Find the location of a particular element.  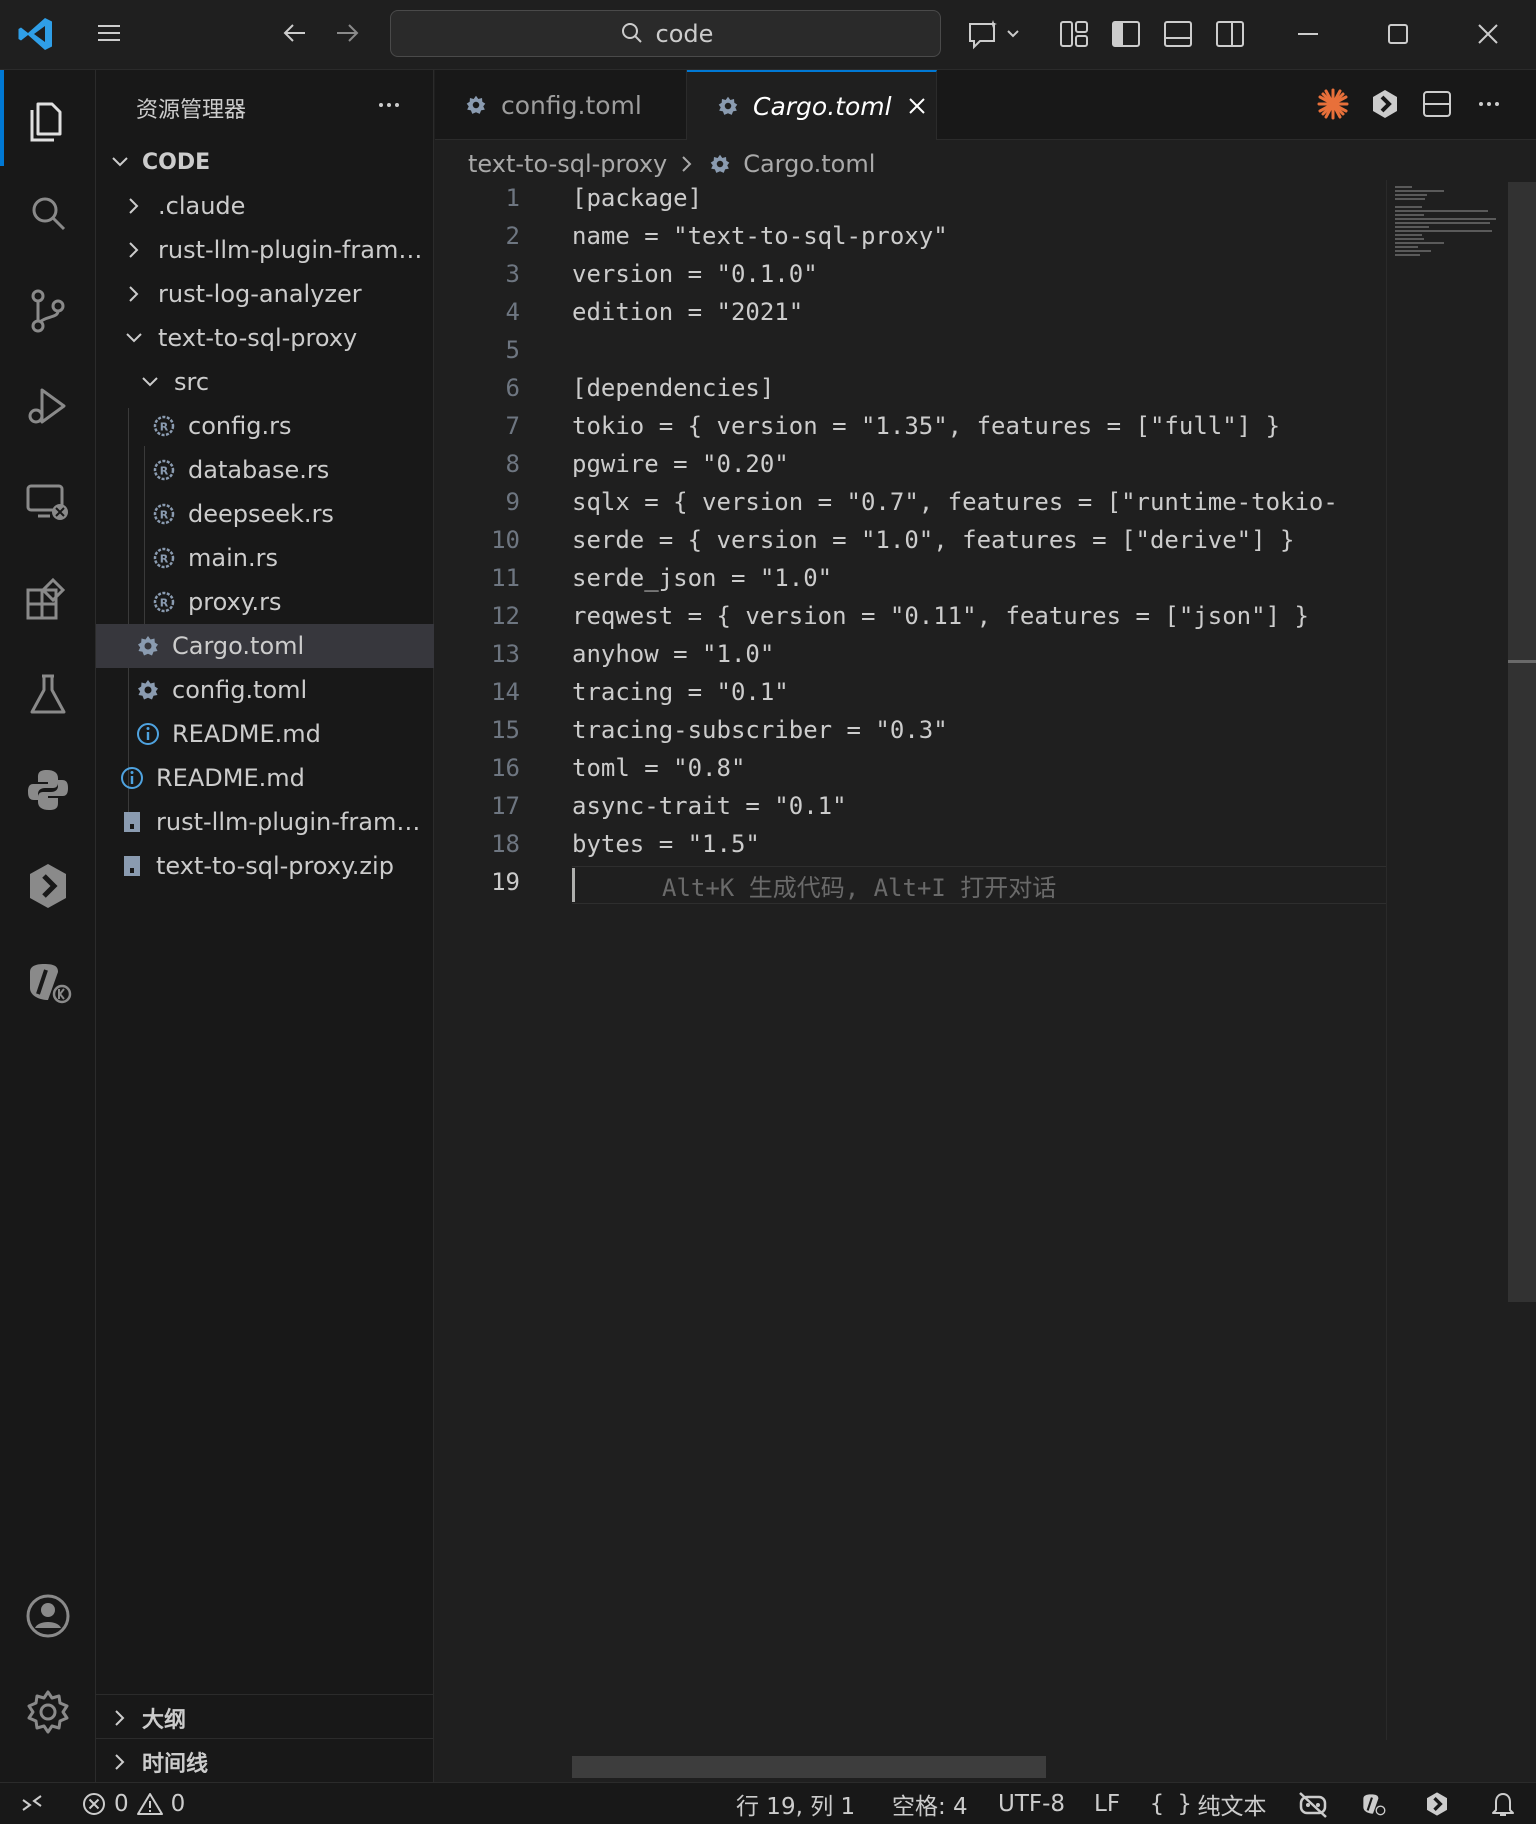

hamburger-menu-icon is located at coordinates (109, 33).